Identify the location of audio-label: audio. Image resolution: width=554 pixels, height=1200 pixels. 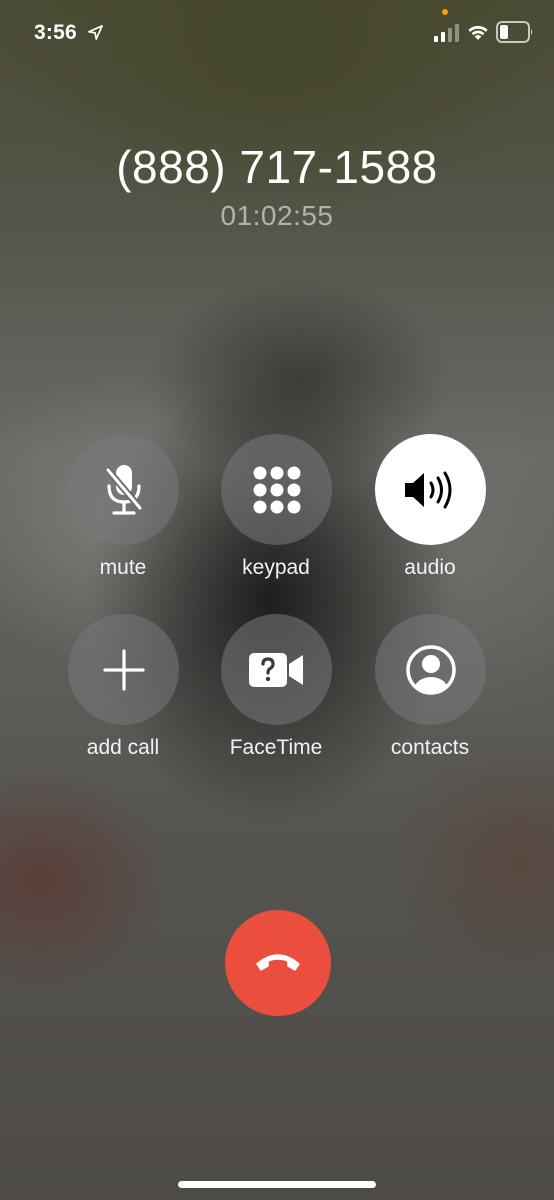
(430, 567).